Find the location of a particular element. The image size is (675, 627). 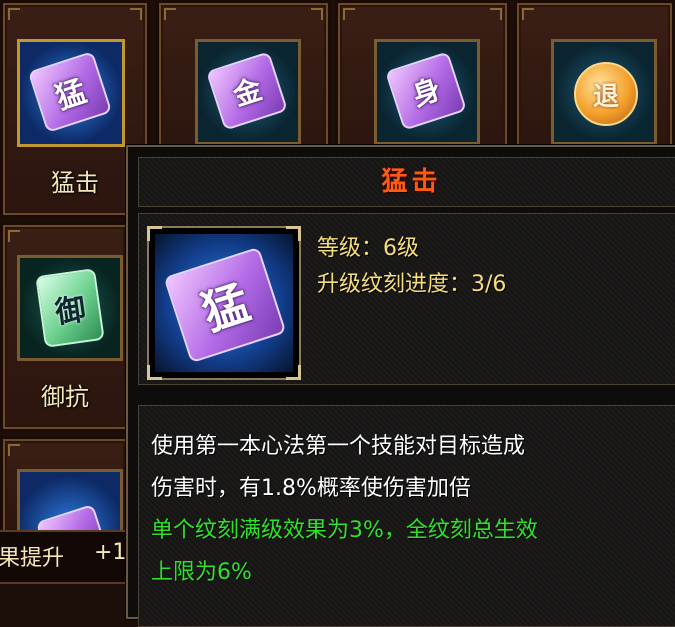

skill-label: 御抗 is located at coordinates (65, 397).